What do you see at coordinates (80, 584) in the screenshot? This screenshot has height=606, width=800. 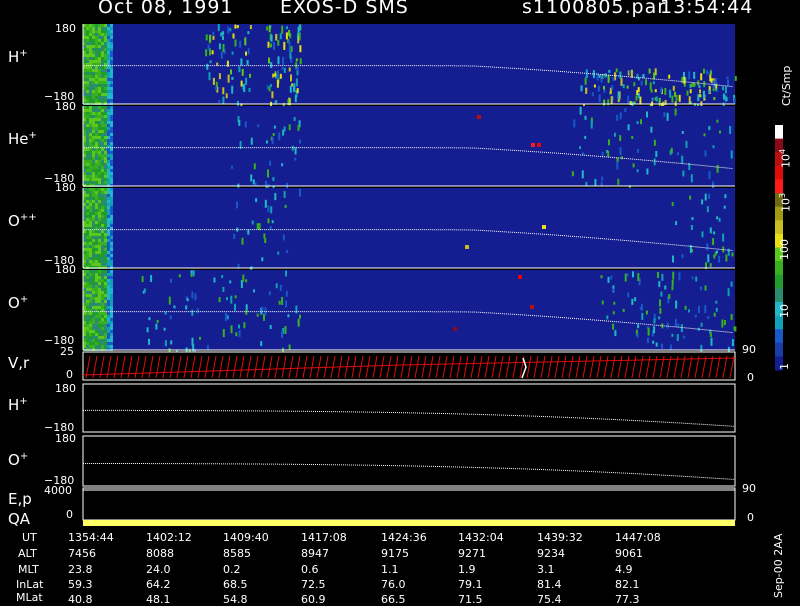 I see `footer-value-inlat: 59.3` at bounding box center [80, 584].